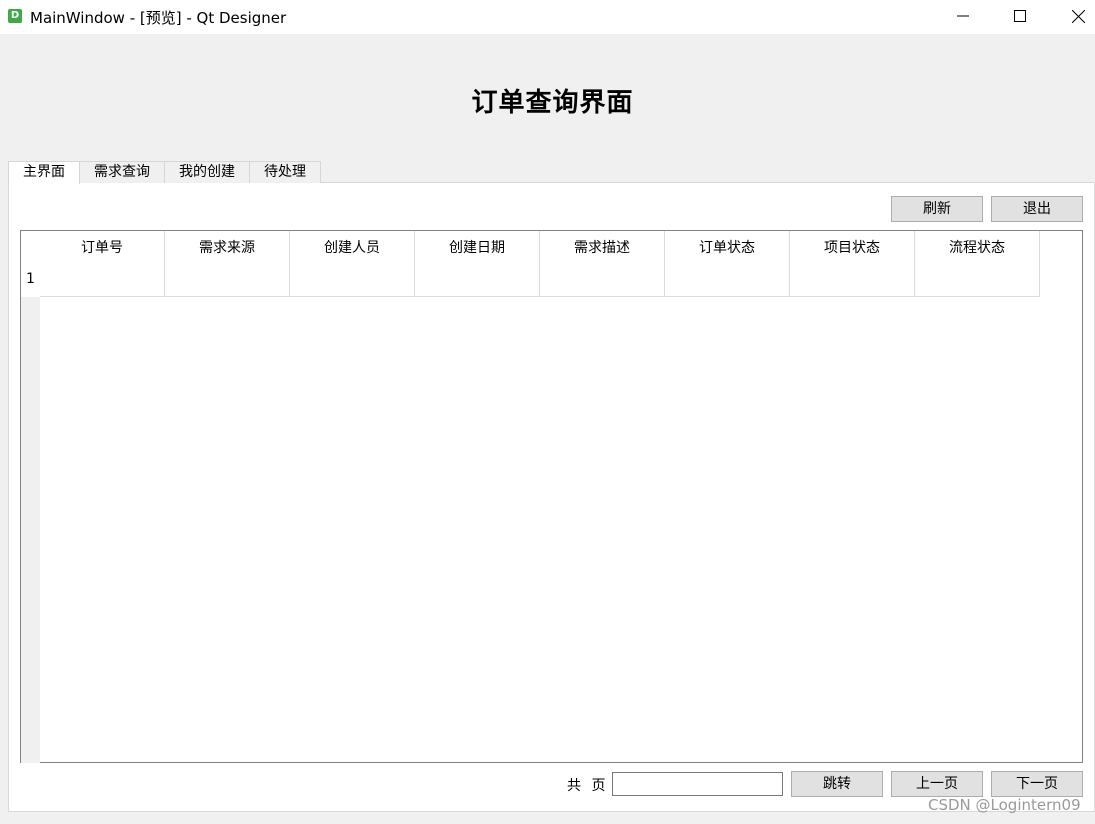 The height and width of the screenshot is (824, 1095). I want to click on maximize-button, so click(1020, 16).